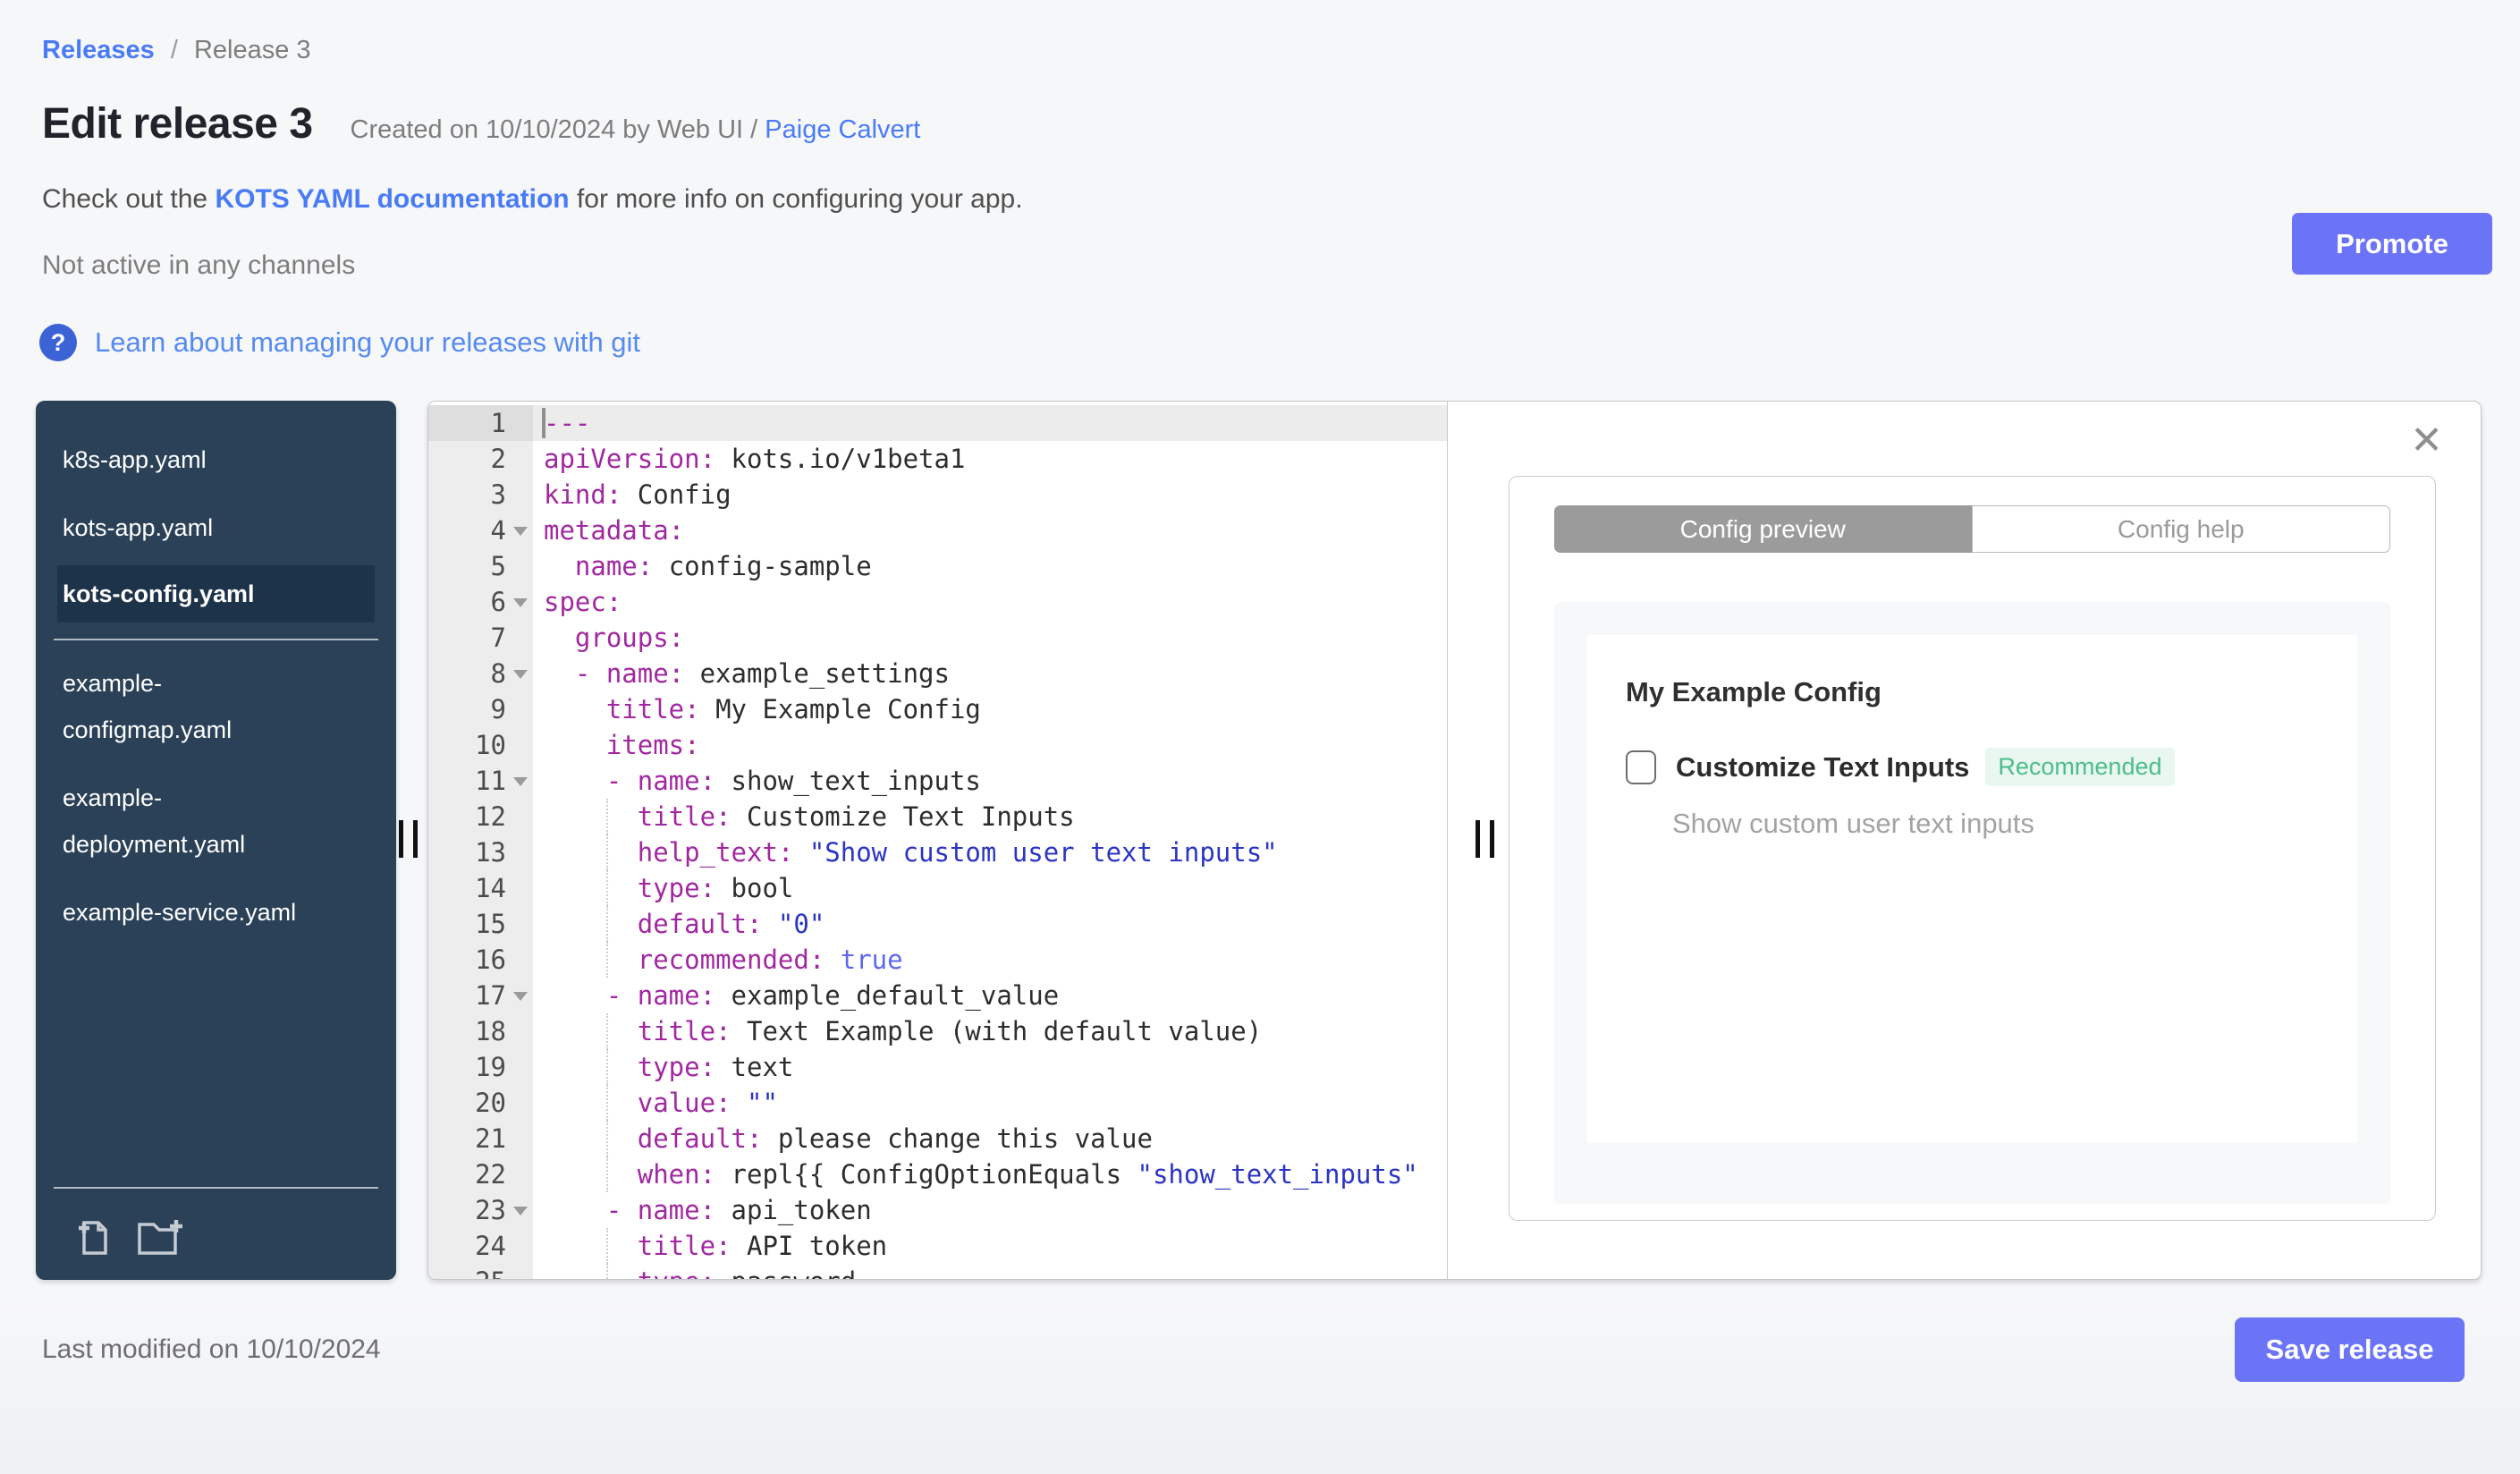  Describe the element at coordinates (937, 709) in the screenshot. I see `editor-line: 9 title: My Example Config` at that location.